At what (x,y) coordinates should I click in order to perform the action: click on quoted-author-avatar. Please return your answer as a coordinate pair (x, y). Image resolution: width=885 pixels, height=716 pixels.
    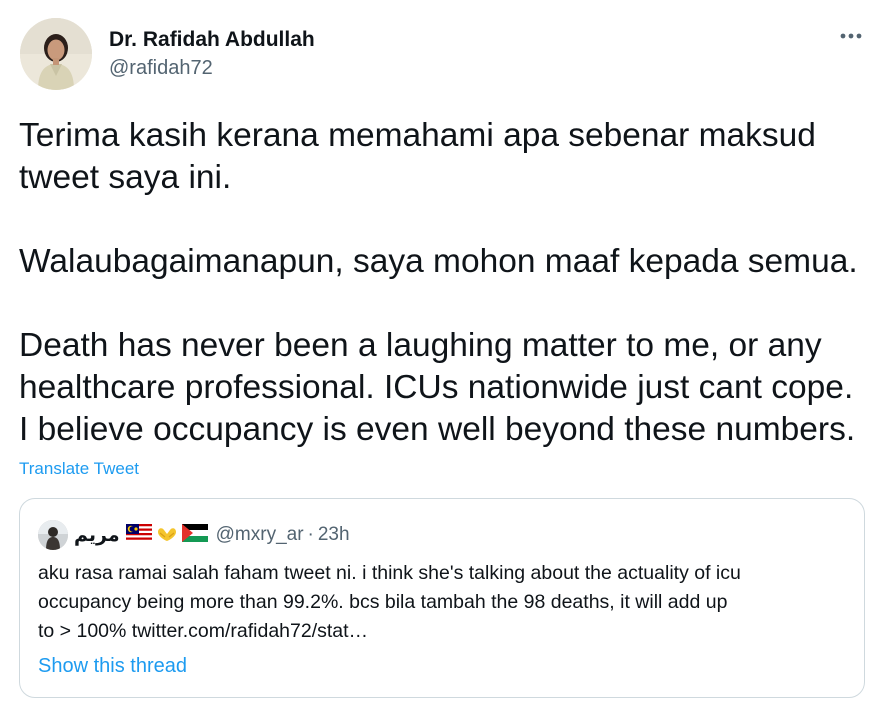
    Looking at the image, I should click on (53, 535).